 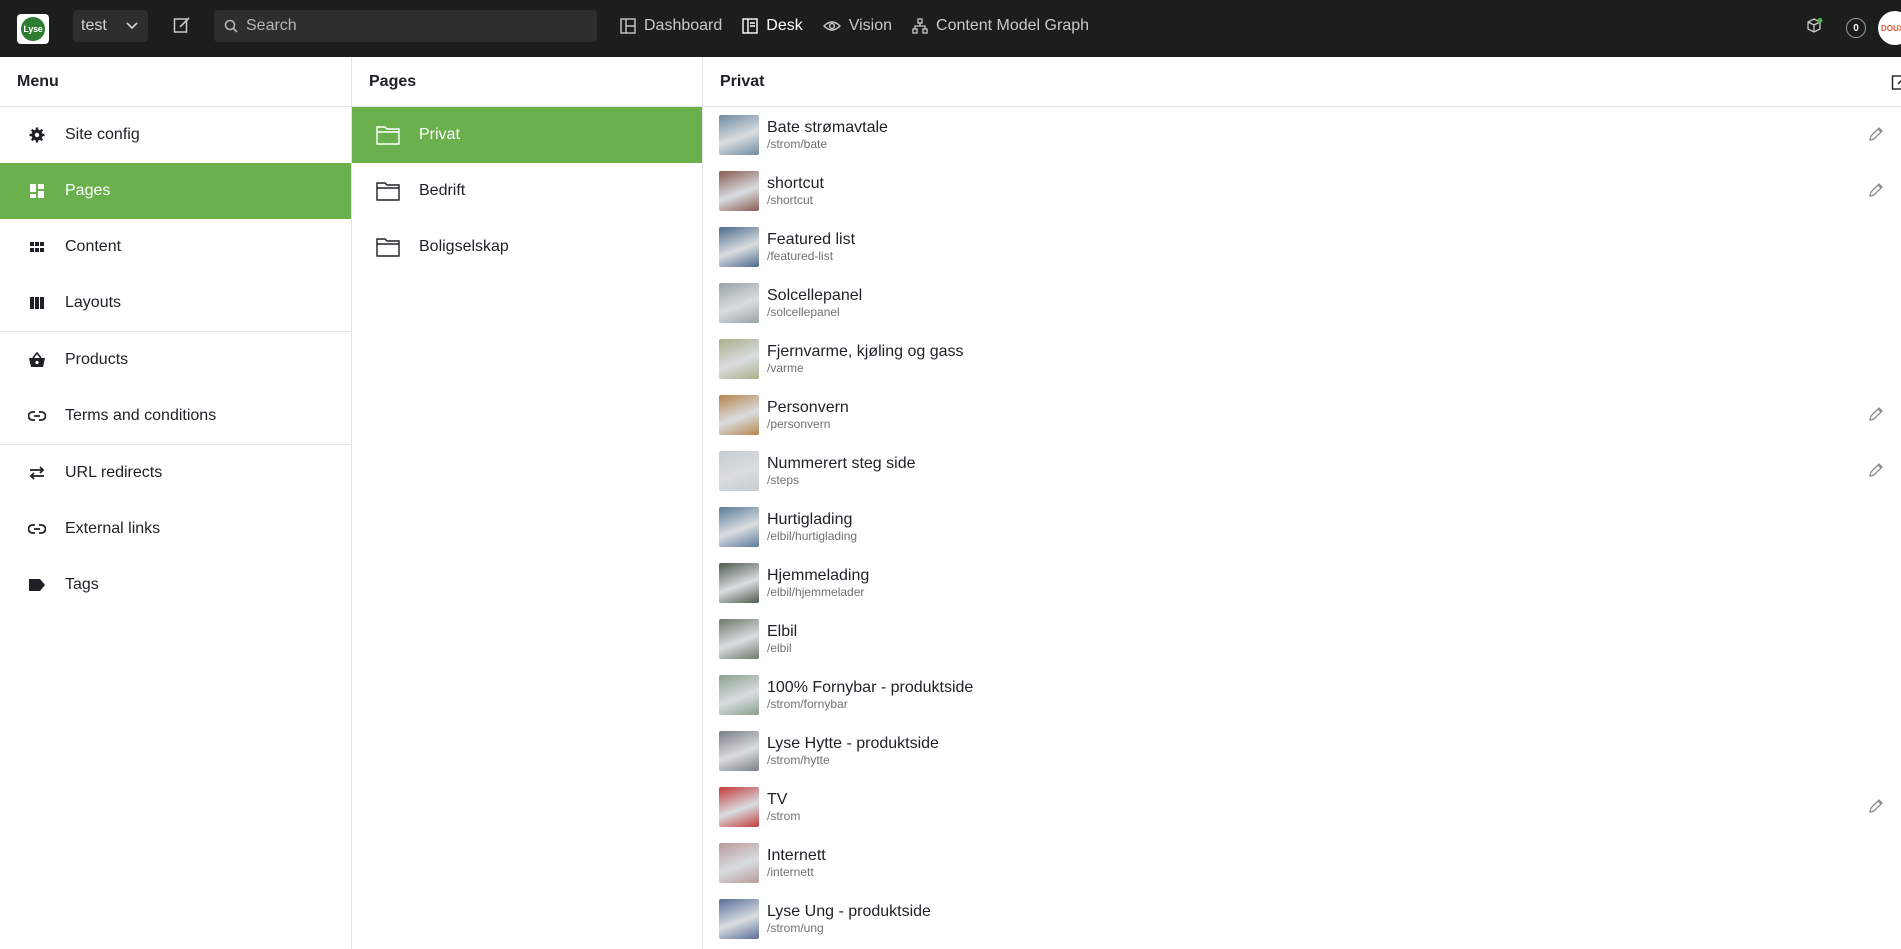 What do you see at coordinates (811, 239) in the screenshot?
I see `document-title: Featured list` at bounding box center [811, 239].